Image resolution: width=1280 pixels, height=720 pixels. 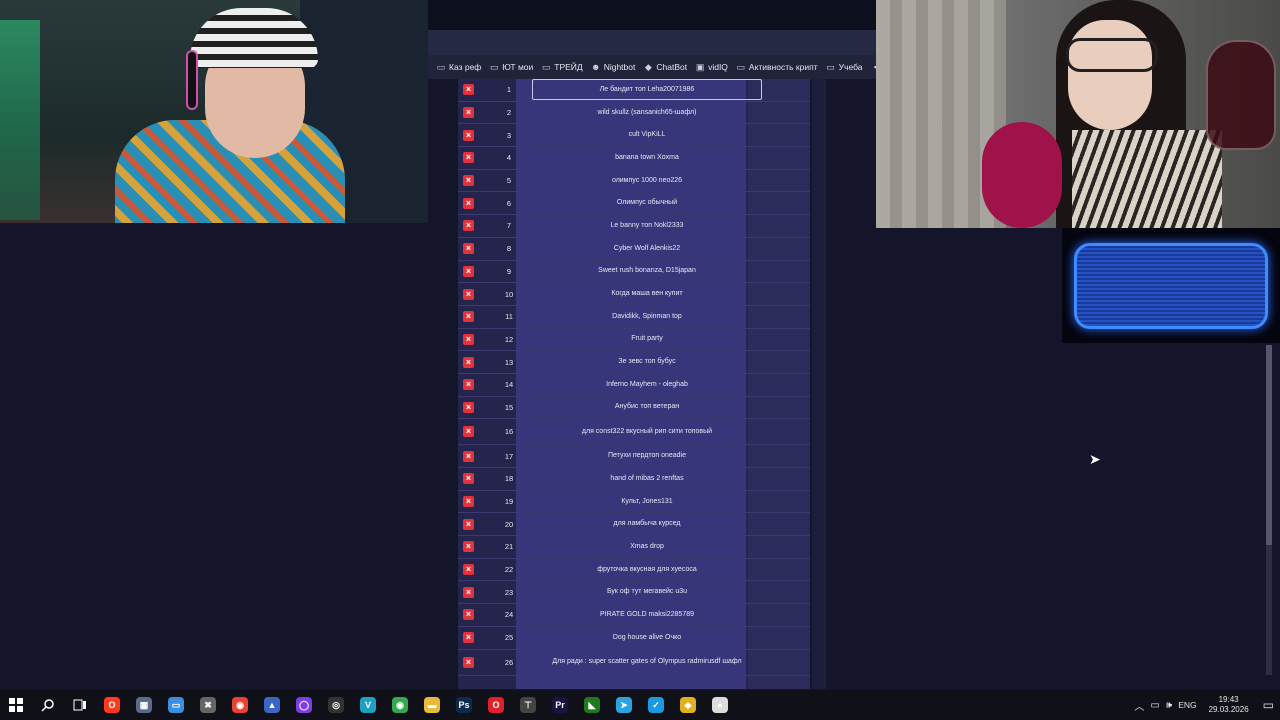 I want to click on task-view-button, so click(x=80, y=705).